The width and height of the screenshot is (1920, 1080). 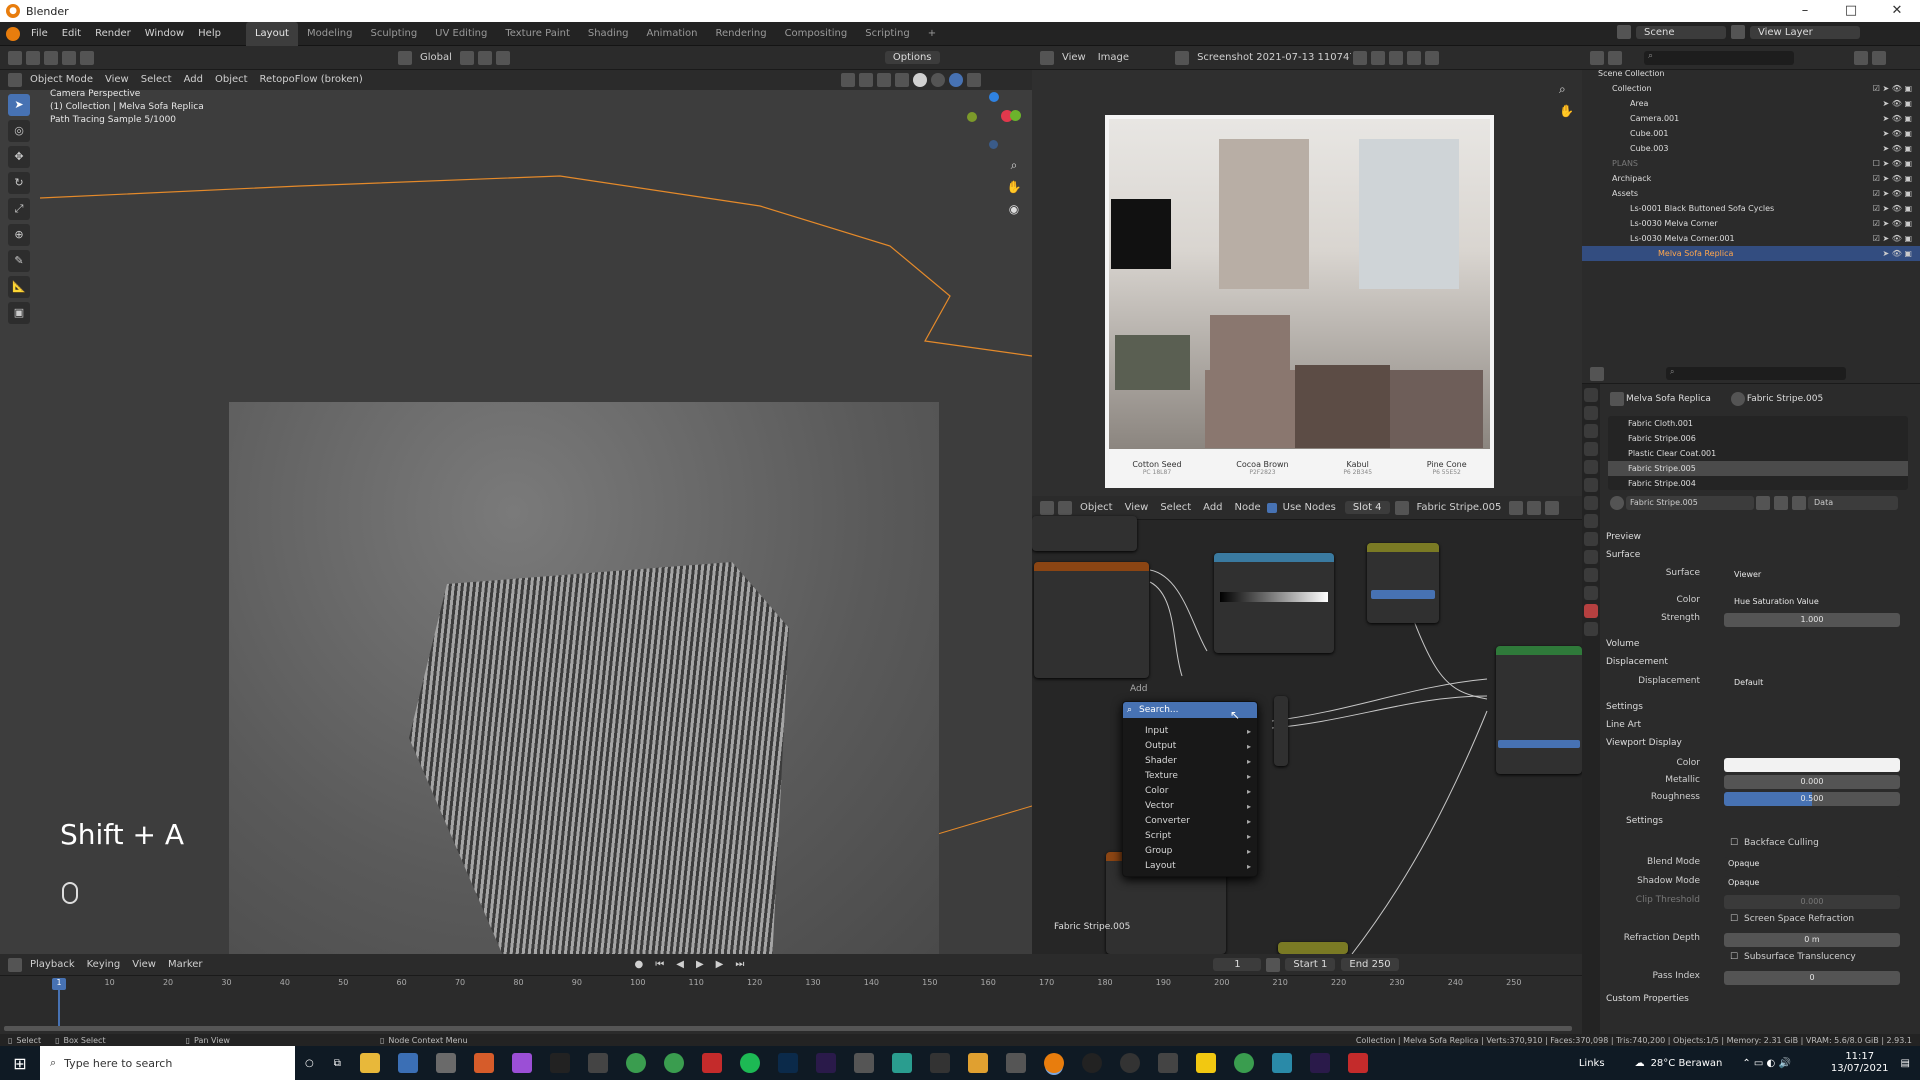 I want to click on blender-taskbar-icon, so click(x=1053, y=1063).